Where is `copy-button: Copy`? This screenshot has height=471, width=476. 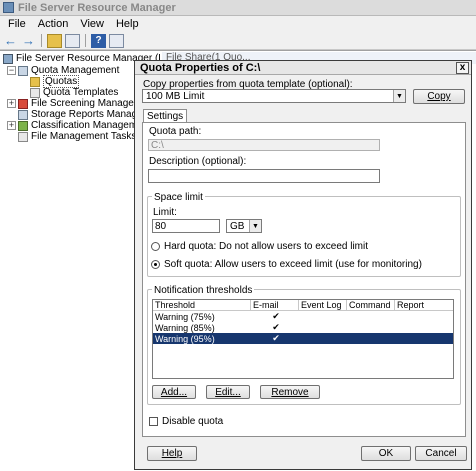 copy-button: Copy is located at coordinates (439, 96).